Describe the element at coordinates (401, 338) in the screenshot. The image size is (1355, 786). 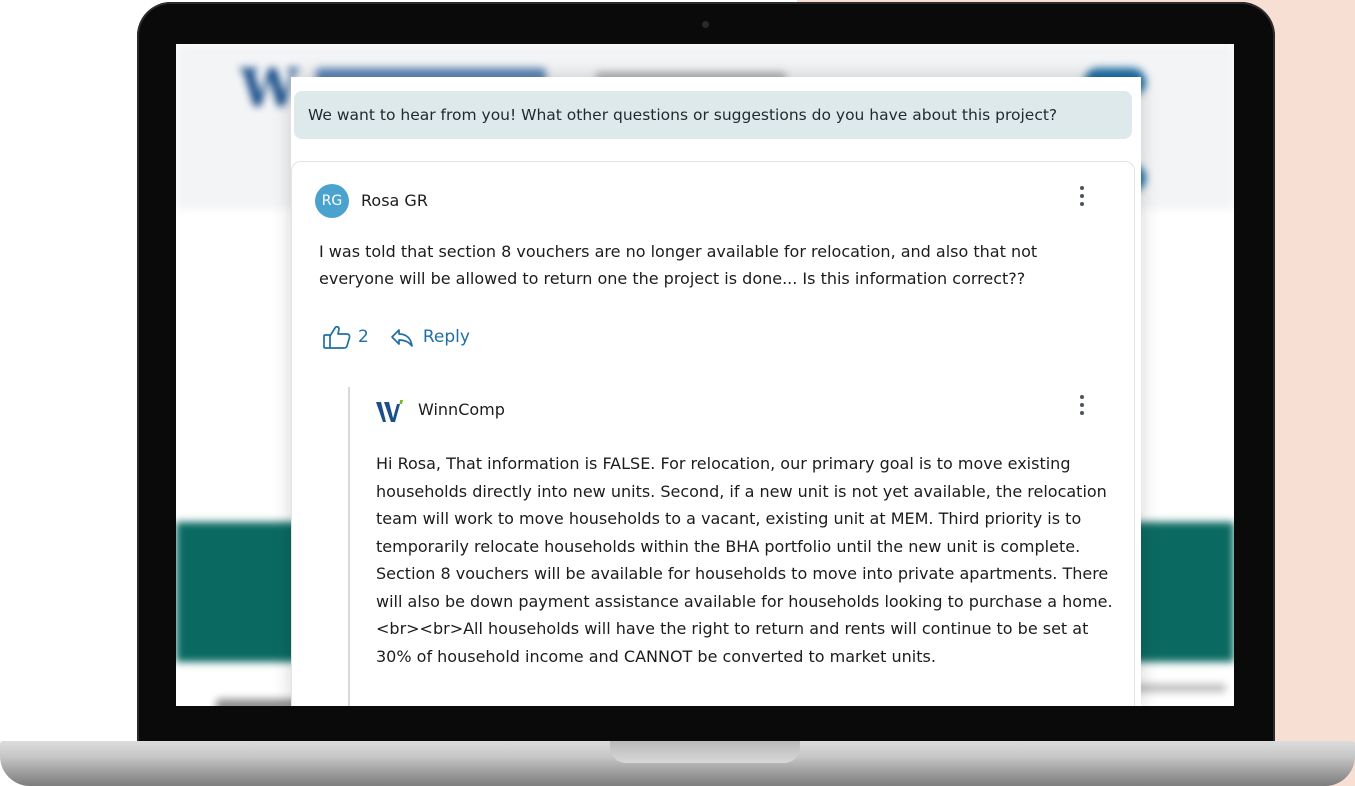
I see `reply-arrow-icon` at that location.